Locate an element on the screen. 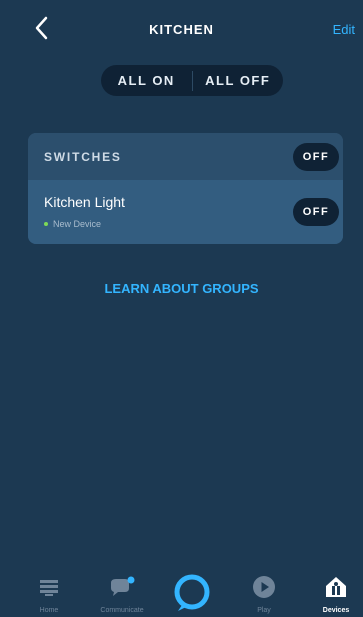 The image size is (363, 617). tab-label: Devices is located at coordinates (336, 610).